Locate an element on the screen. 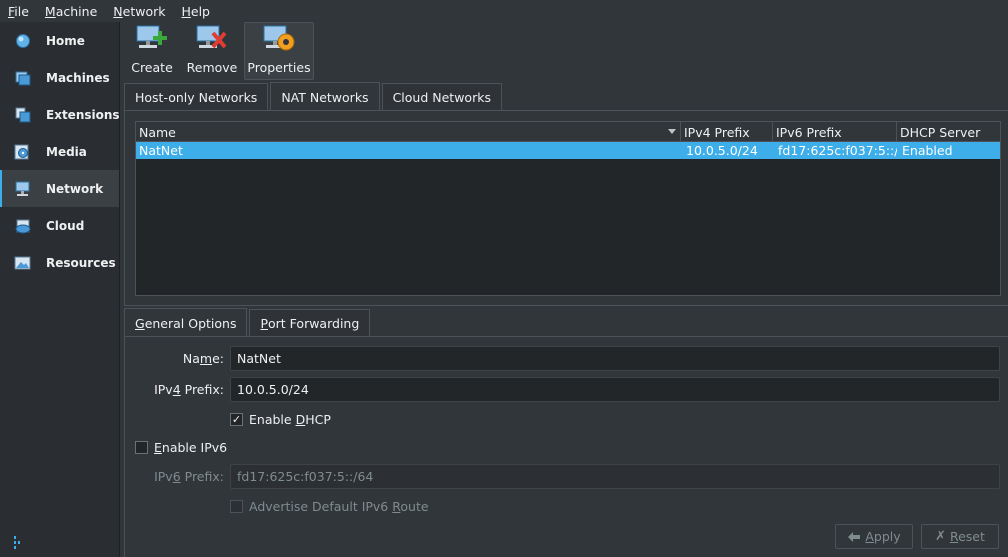 This screenshot has height=557, width=1008. sidebar-item-resources: Resources is located at coordinates (59, 262).